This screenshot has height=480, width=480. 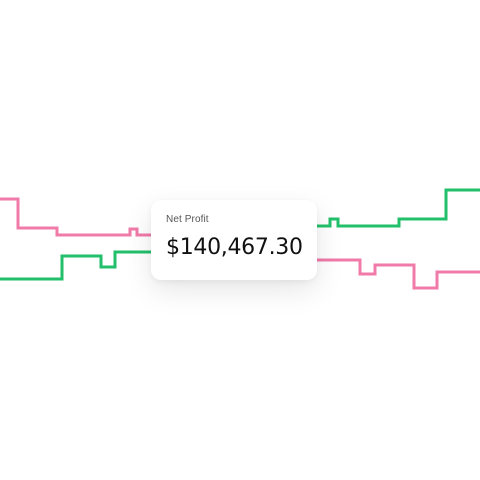 I want to click on net-profit-card: Net Profit $140,467.30, so click(x=234, y=240).